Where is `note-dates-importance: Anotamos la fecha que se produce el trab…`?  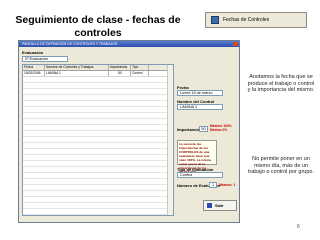
note-dates-importance: Anotamos la fecha que se produce el trab… is located at coordinates (281, 83).